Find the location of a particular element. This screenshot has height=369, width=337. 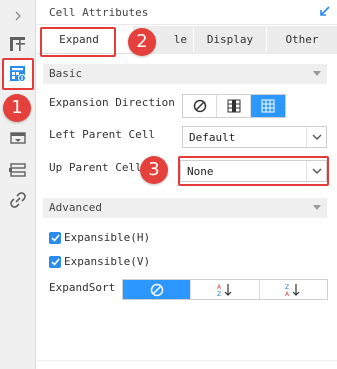

expandable-h-checkbox: Expansible(H) is located at coordinates (99, 237).